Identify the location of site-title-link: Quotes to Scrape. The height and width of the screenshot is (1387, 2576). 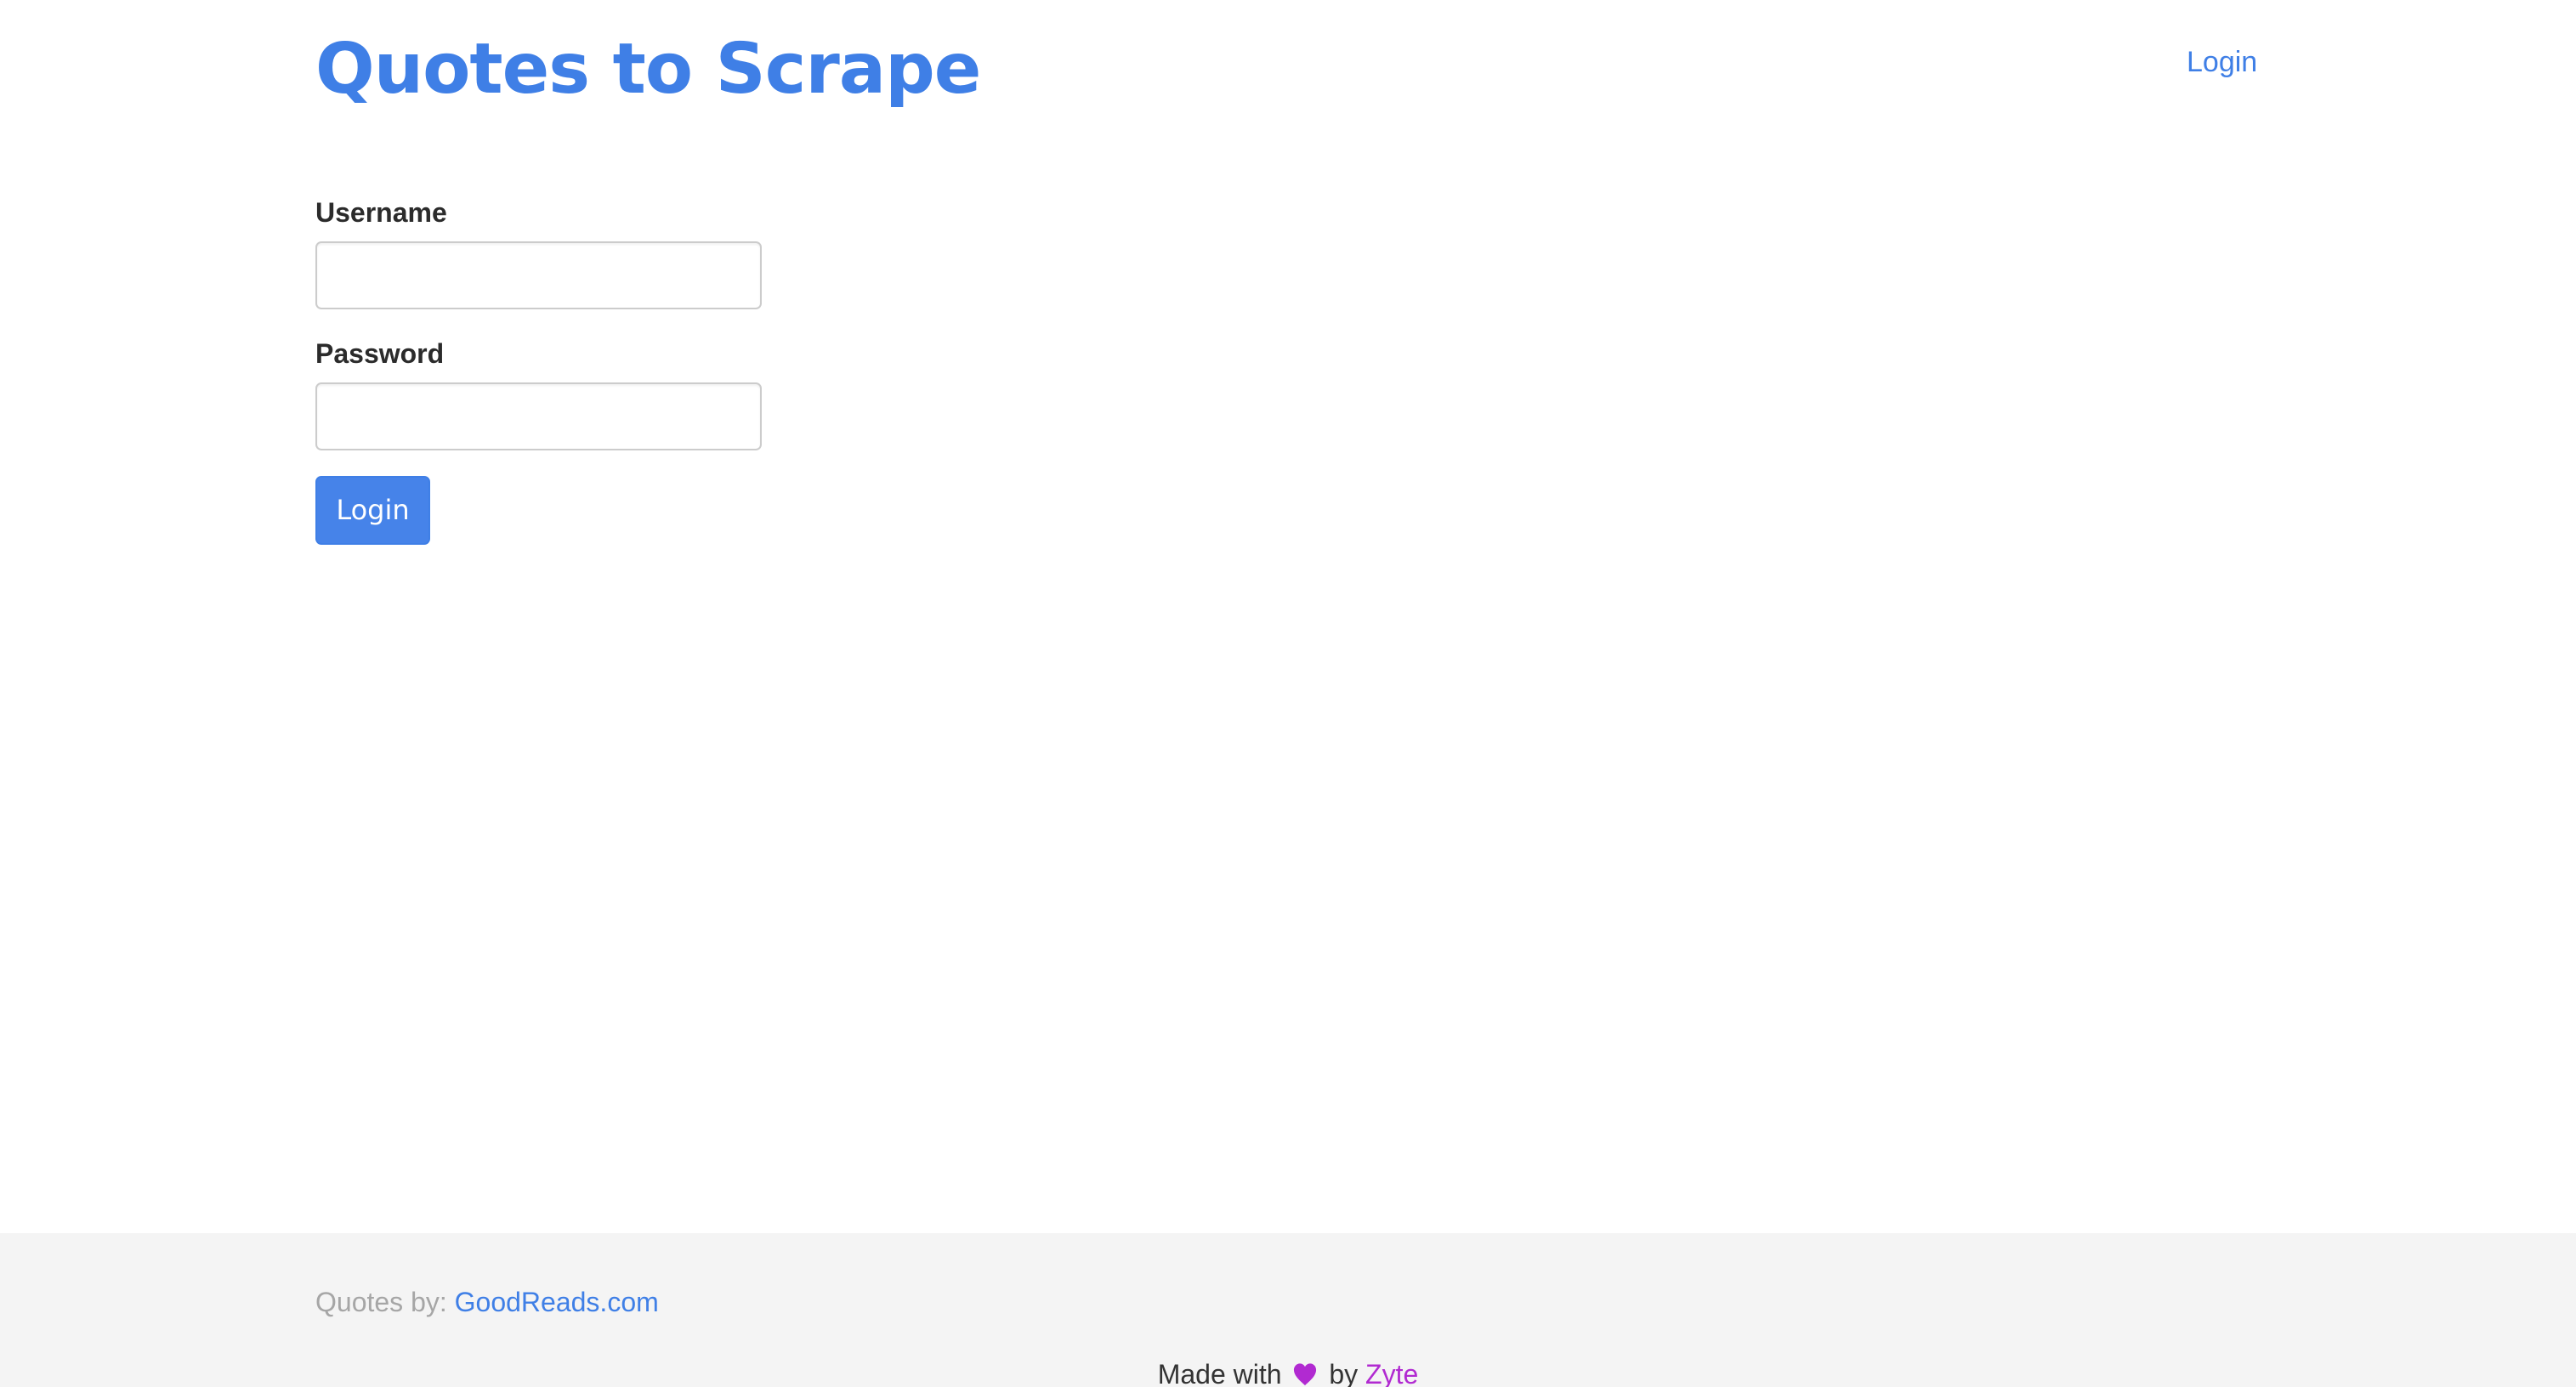
(648, 69).